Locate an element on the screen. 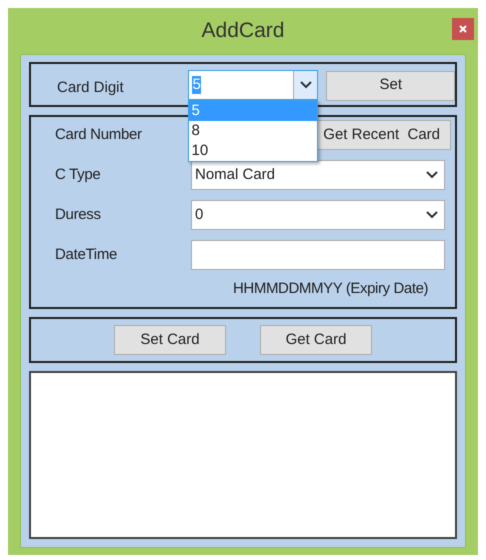 The width and height of the screenshot is (486, 560). field-label: Card Number is located at coordinates (99, 134).